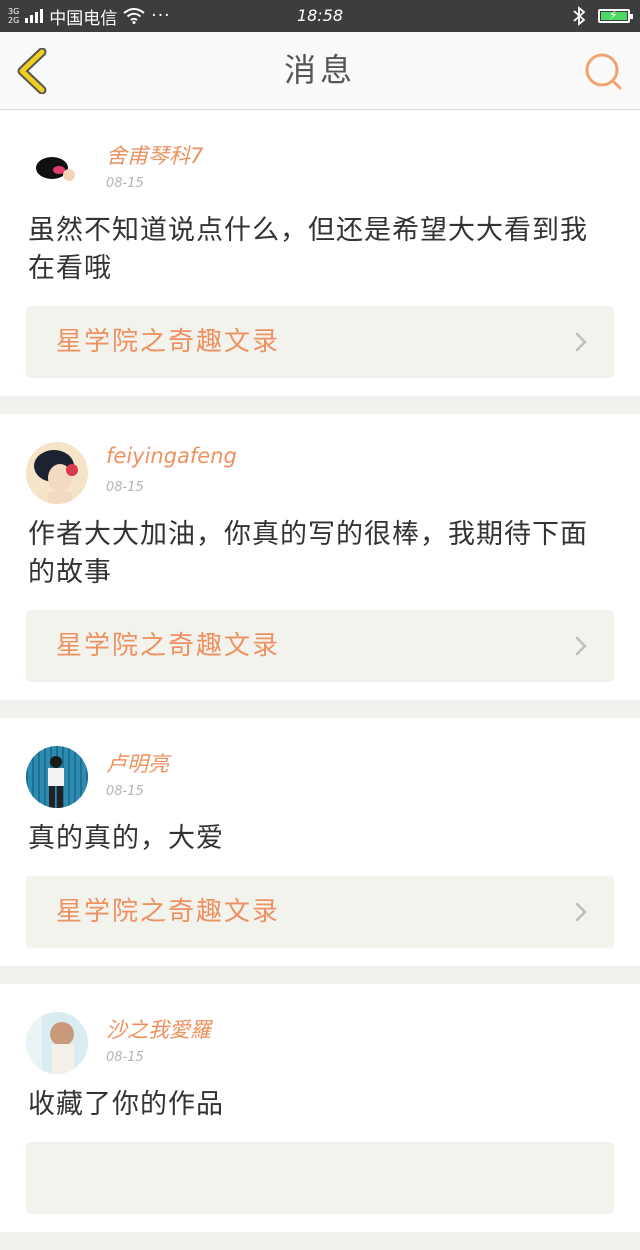 This screenshot has width=640, height=1250. Describe the element at coordinates (604, 72) in the screenshot. I see `search-button` at that location.